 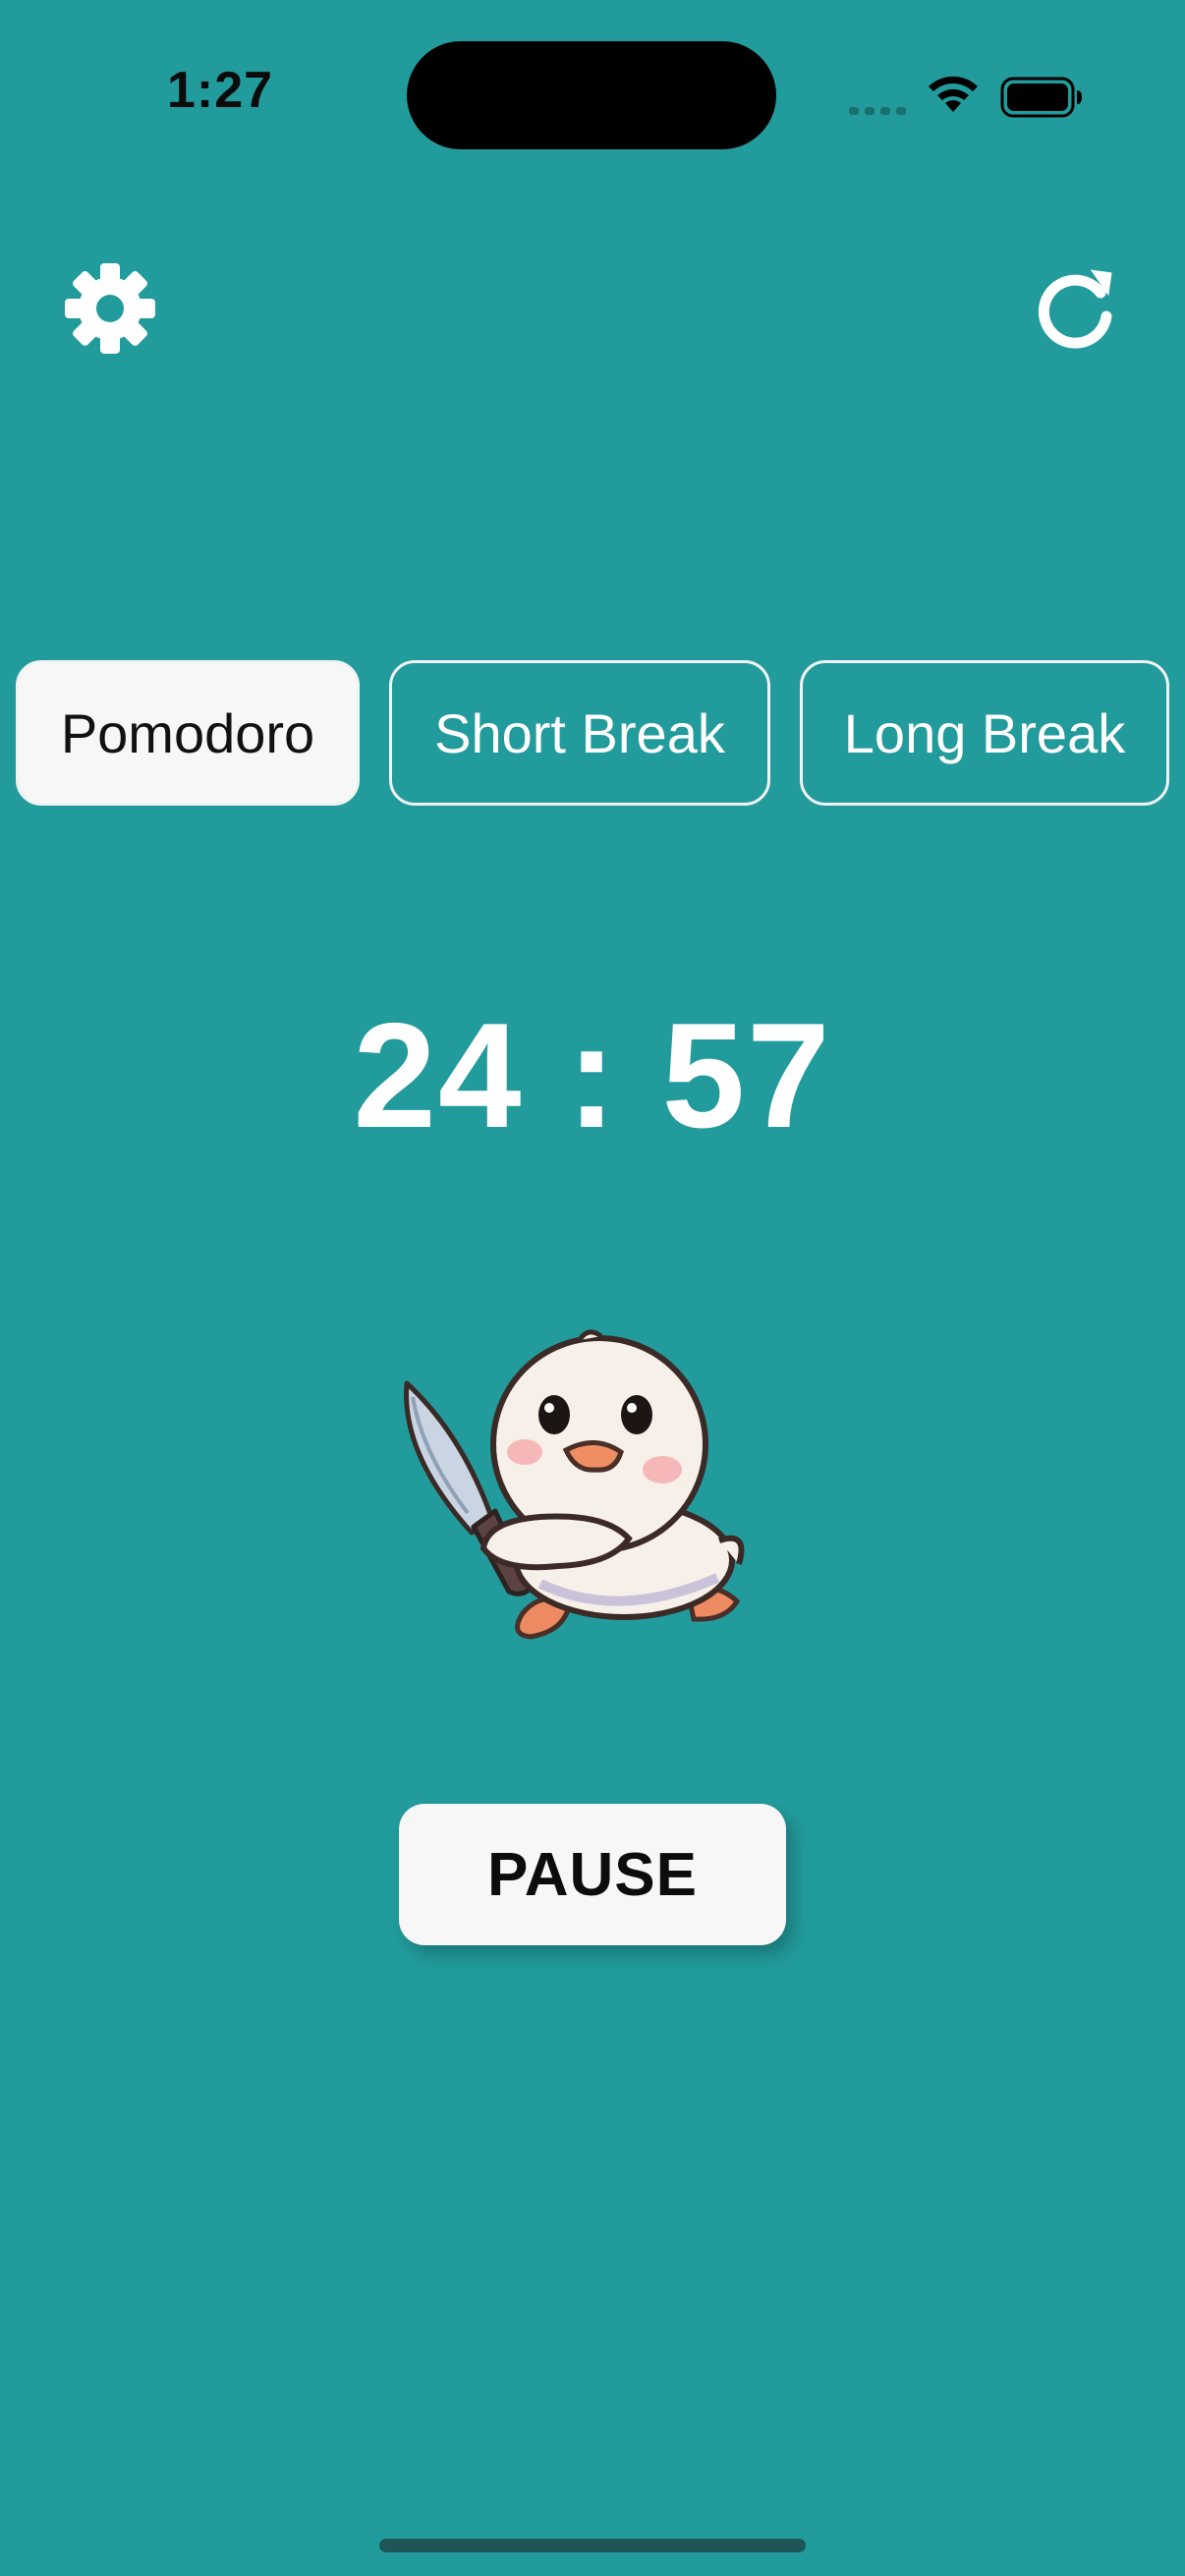 I want to click on timer-display: 24 : 57, so click(x=592, y=1075).